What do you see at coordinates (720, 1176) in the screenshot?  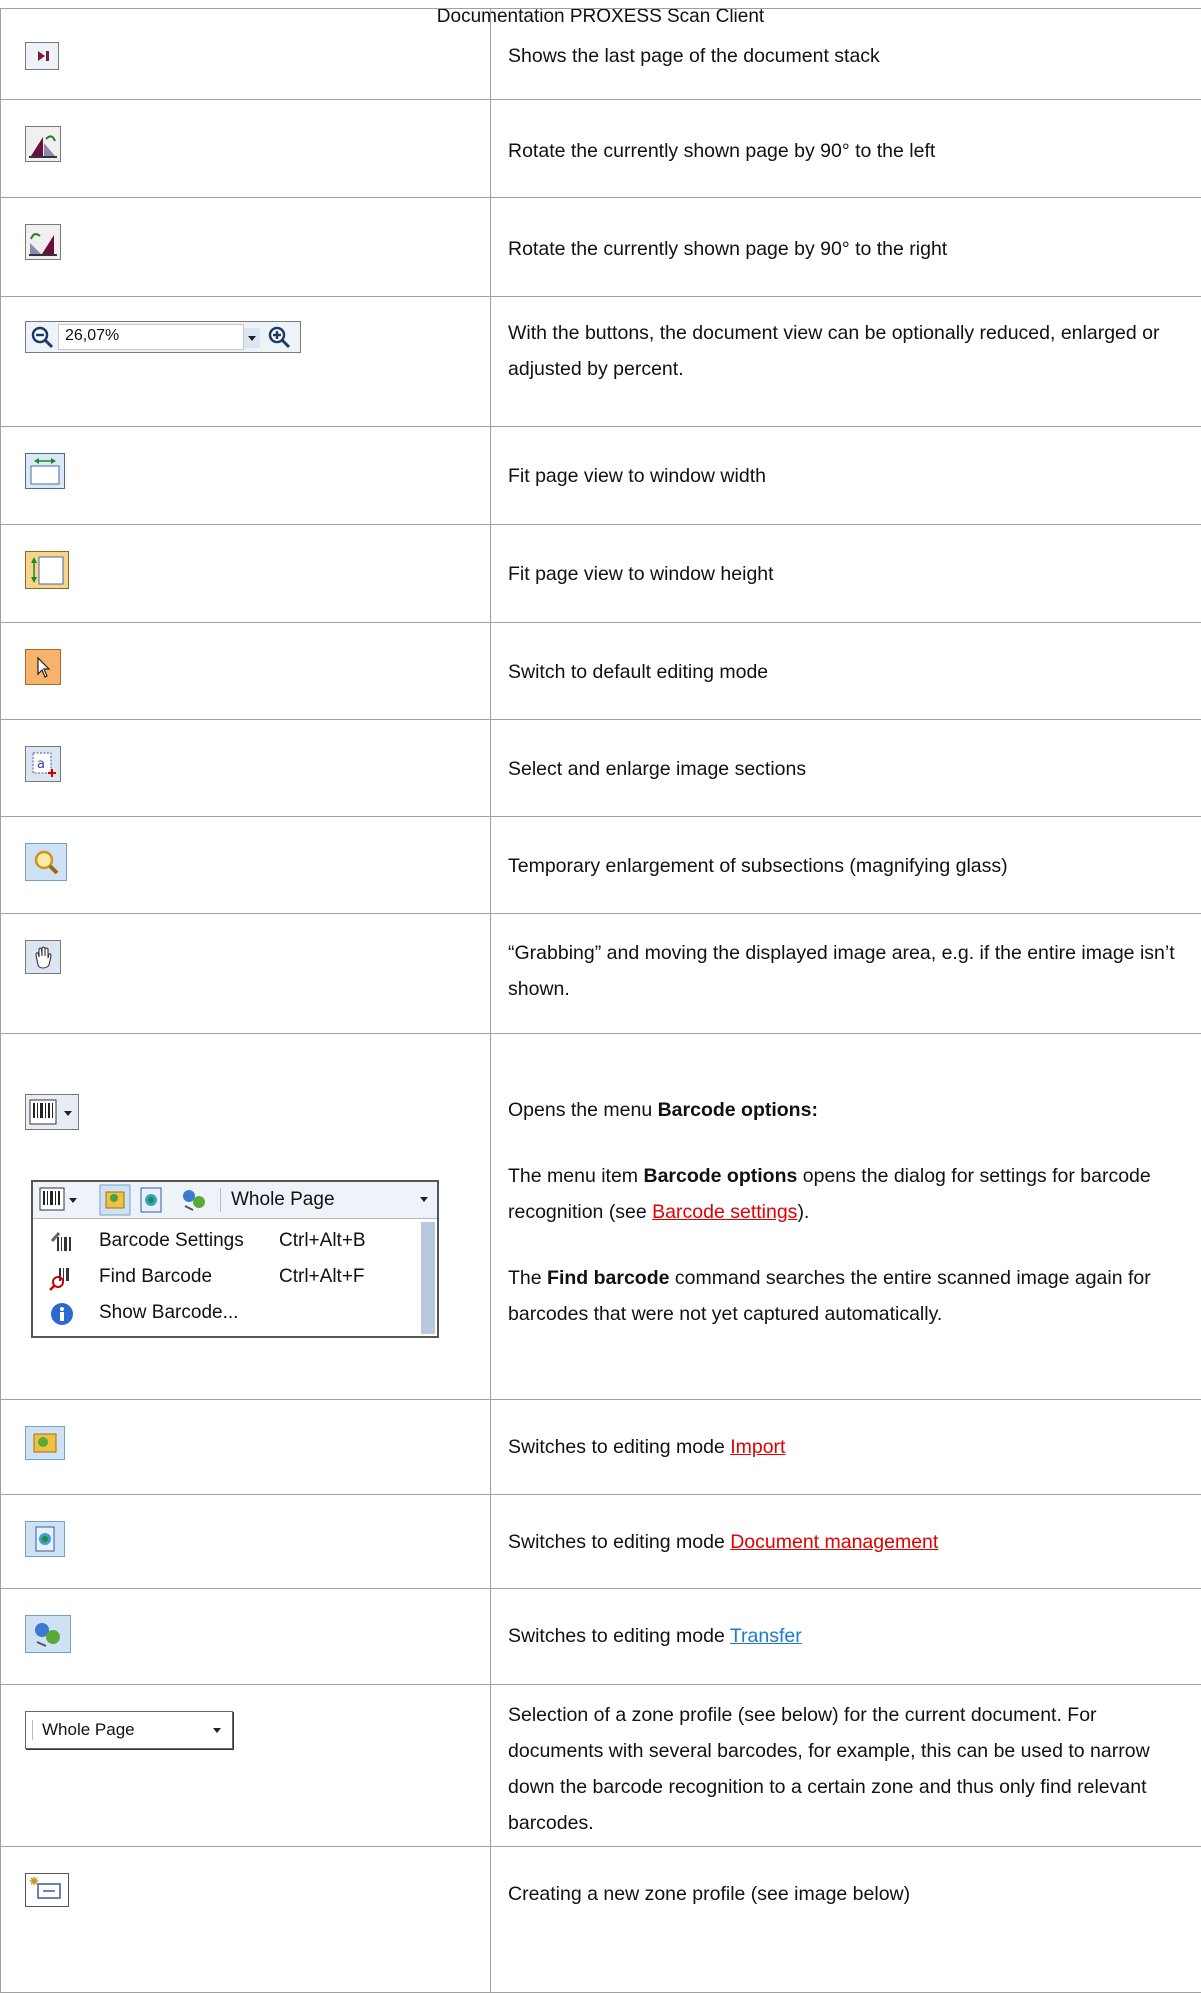 I see `bold-term: Barcode options` at bounding box center [720, 1176].